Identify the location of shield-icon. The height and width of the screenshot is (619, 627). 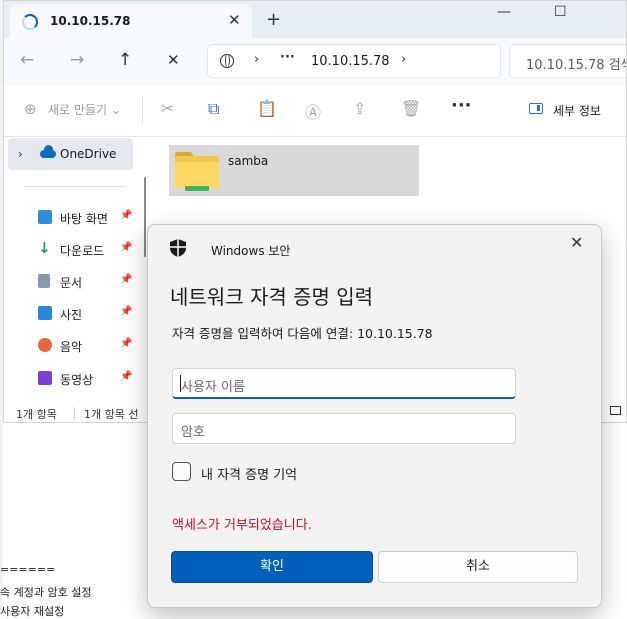
(178, 248).